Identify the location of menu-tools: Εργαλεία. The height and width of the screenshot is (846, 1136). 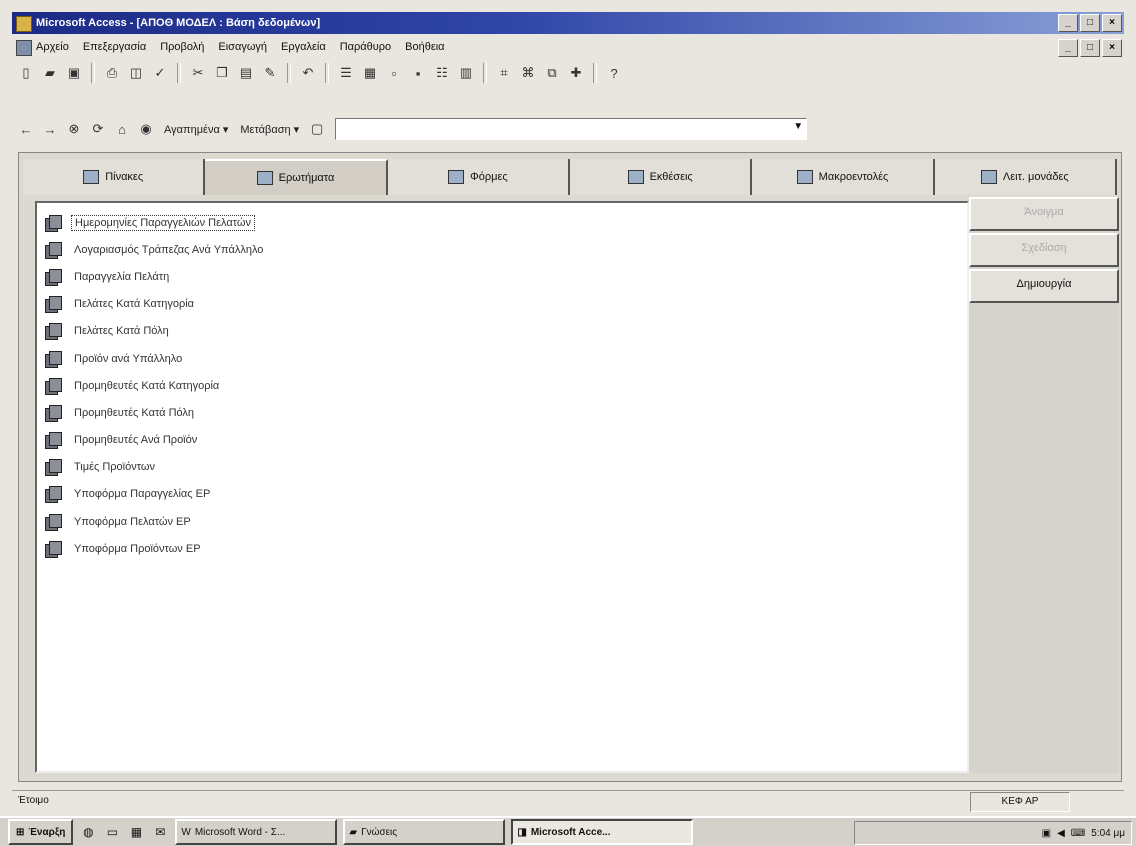
(303, 47).